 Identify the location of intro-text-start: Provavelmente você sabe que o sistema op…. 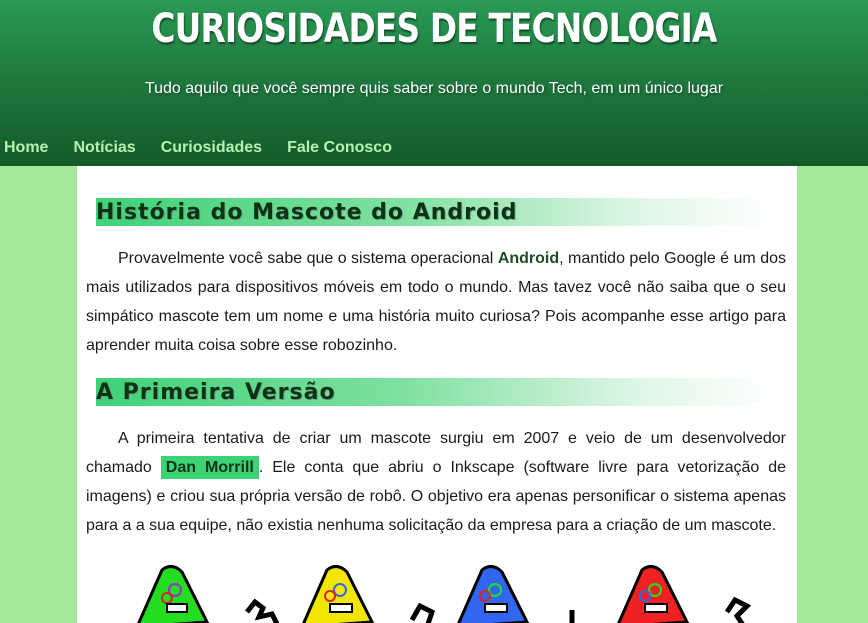
(308, 258).